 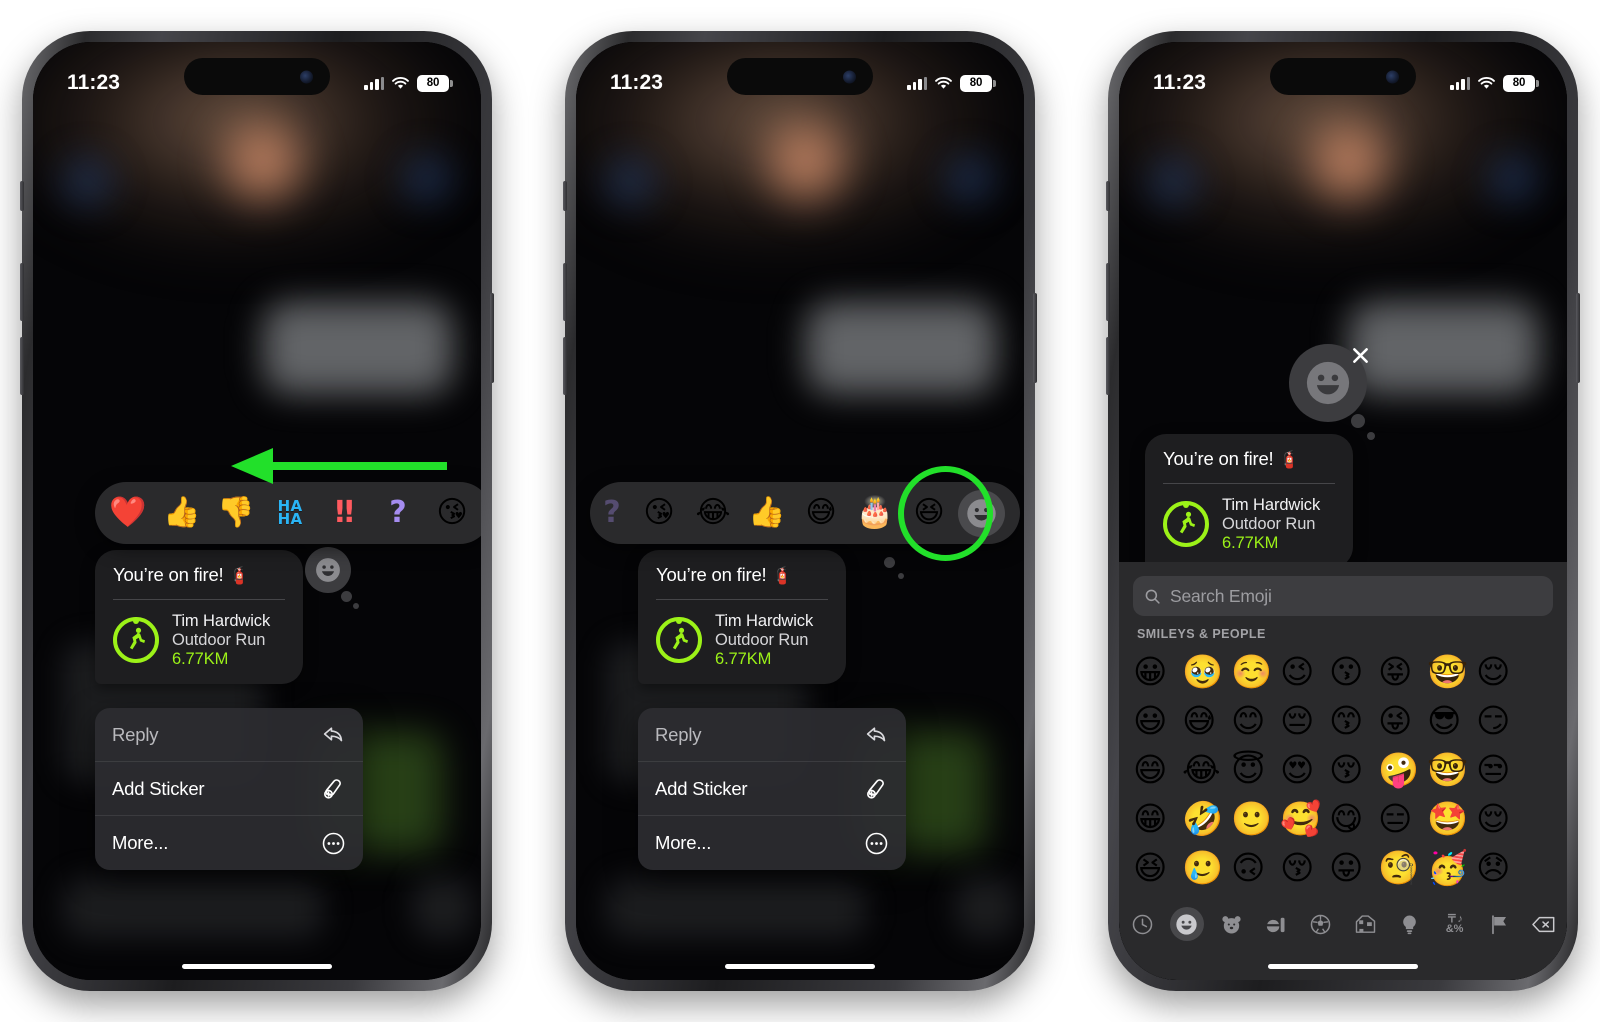 What do you see at coordinates (1157, 769) in the screenshot?
I see `emoji-cell: 😄` at bounding box center [1157, 769].